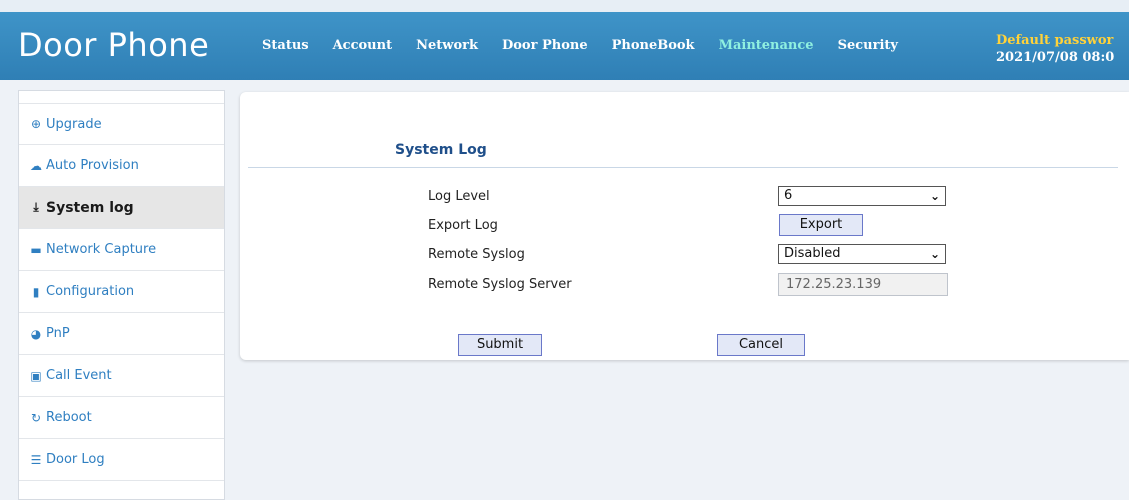 This screenshot has height=500, width=1129. What do you see at coordinates (90, 291) in the screenshot?
I see `sidebar-item-label: Configuration` at bounding box center [90, 291].